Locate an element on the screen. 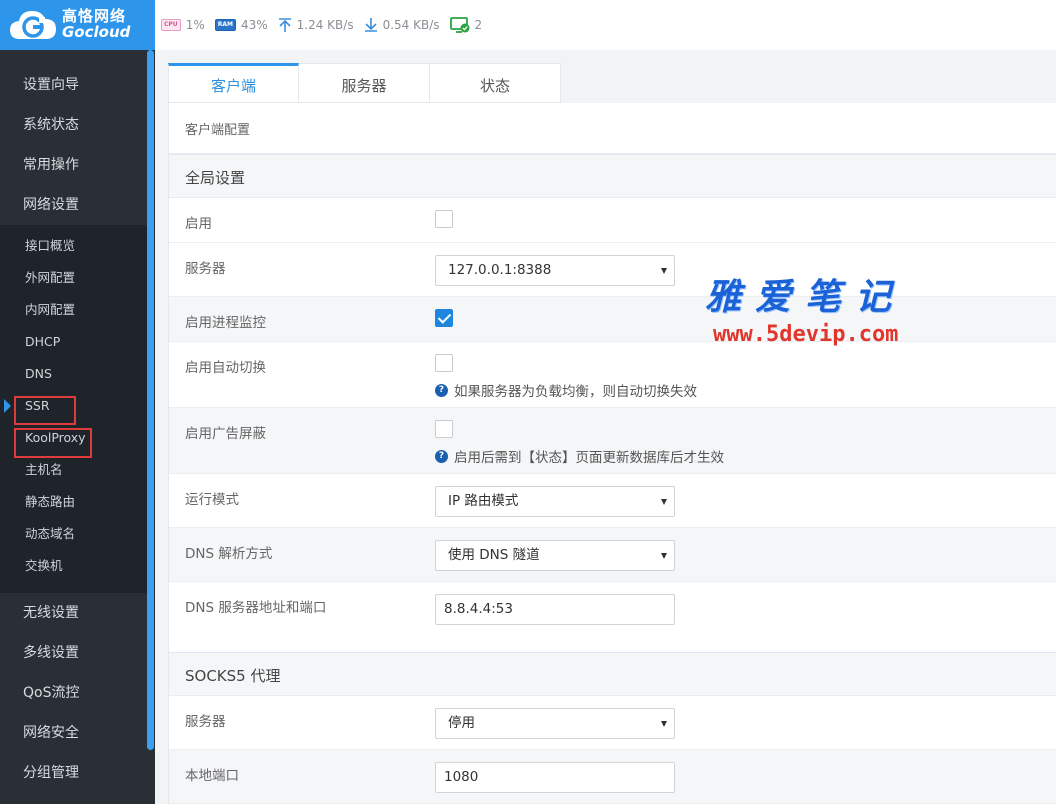 The image size is (1056, 804). ram-stat: RAM 43% is located at coordinates (241, 25).